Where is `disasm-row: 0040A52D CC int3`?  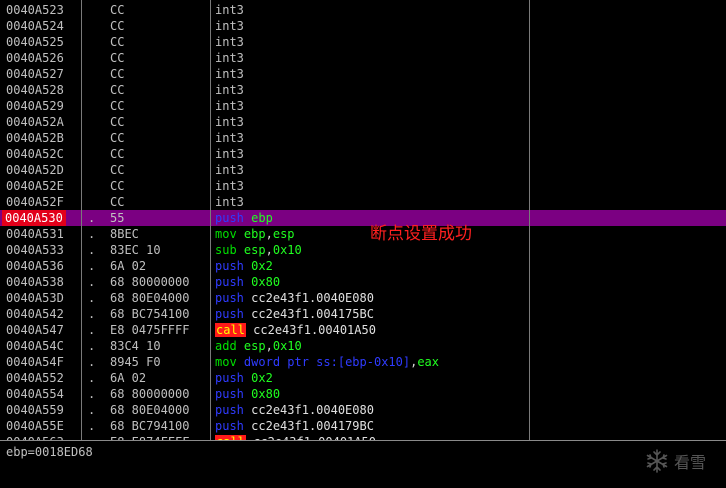 disasm-row: 0040A52D CC int3 is located at coordinates (363, 170).